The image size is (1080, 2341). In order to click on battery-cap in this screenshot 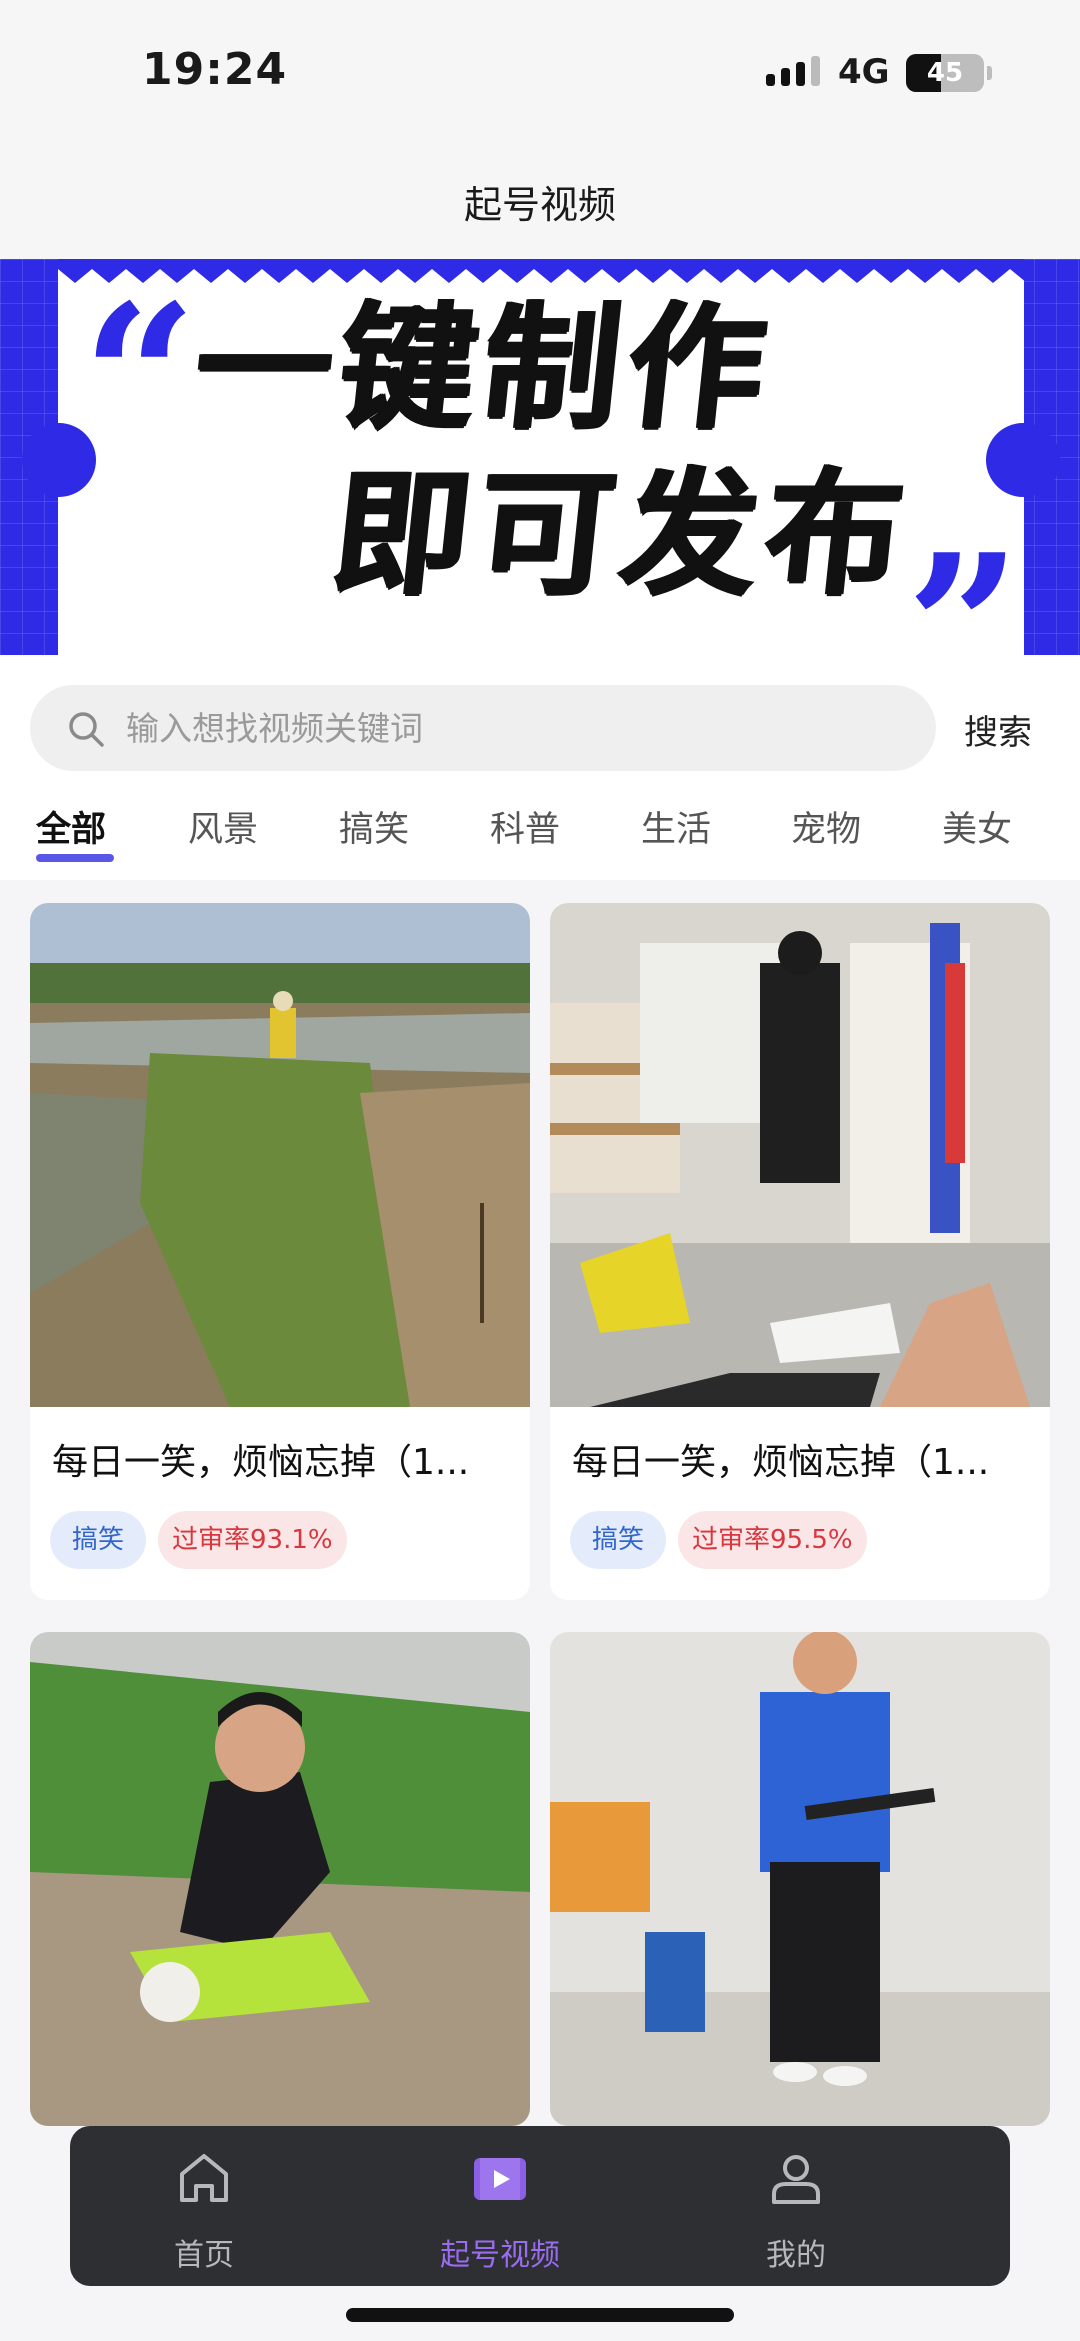, I will do `click(989, 73)`.